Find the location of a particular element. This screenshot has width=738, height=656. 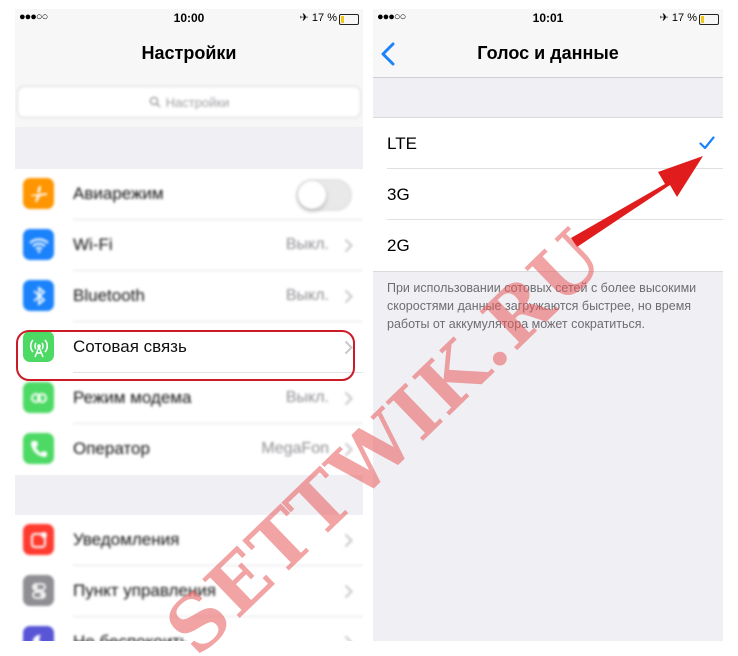

airplane-icon is located at coordinates (38, 193).